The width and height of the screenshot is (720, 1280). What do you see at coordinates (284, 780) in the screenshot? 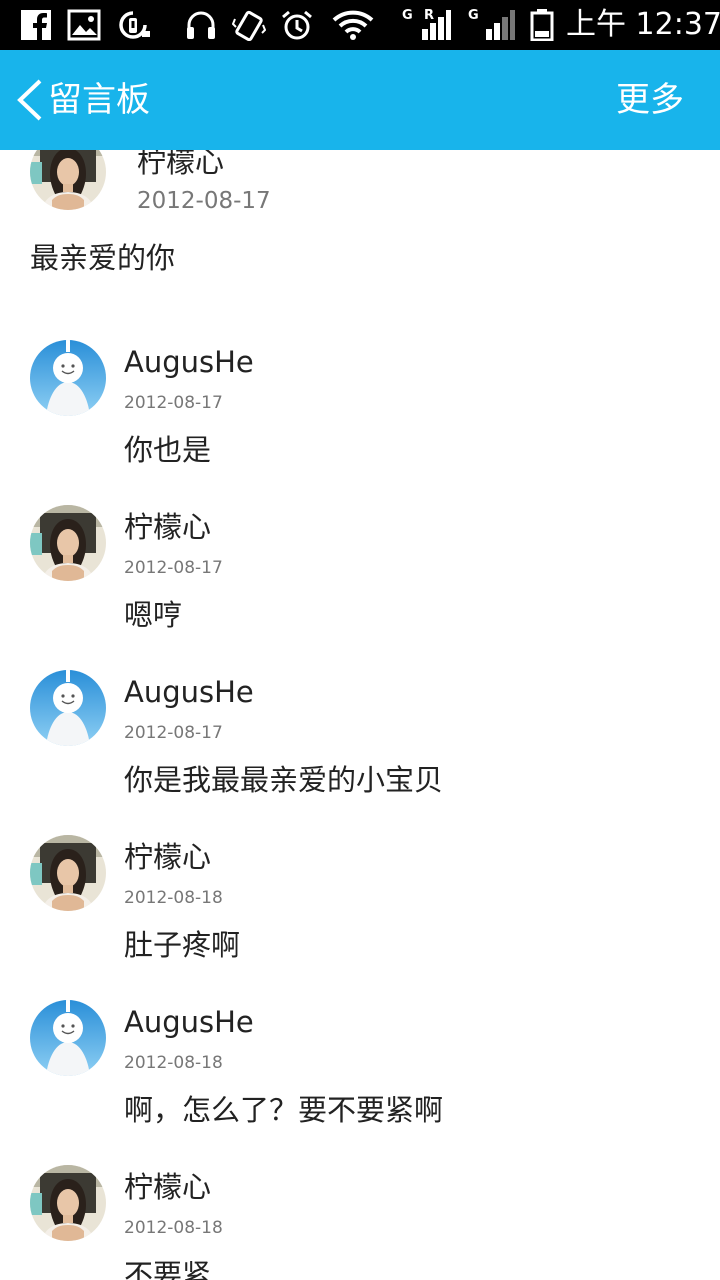
I see `reply-text: 你是我最最亲爱的小宝贝` at bounding box center [284, 780].